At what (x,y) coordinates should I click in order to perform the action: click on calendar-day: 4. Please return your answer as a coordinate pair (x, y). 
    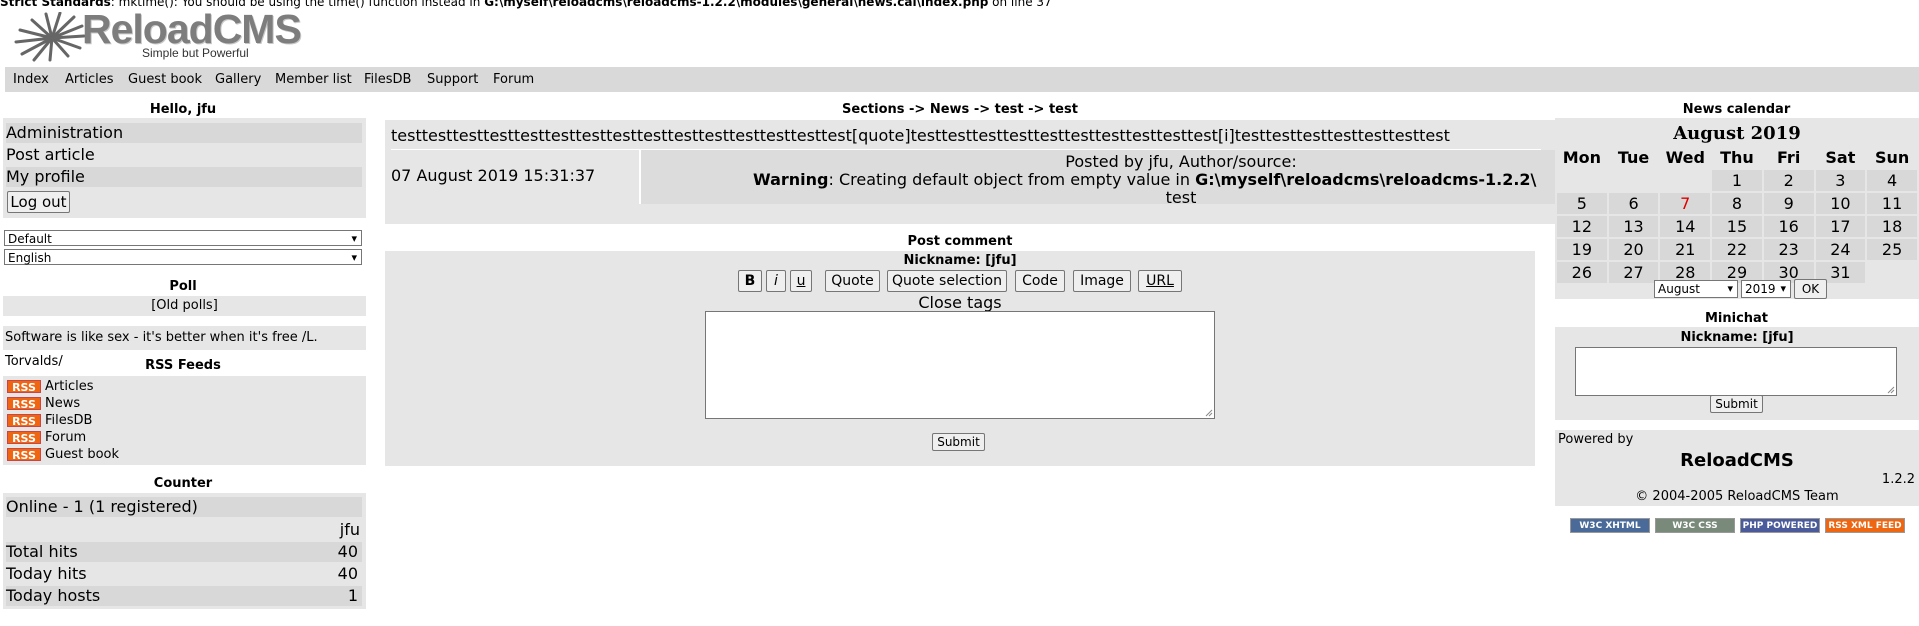
    Looking at the image, I should click on (1892, 180).